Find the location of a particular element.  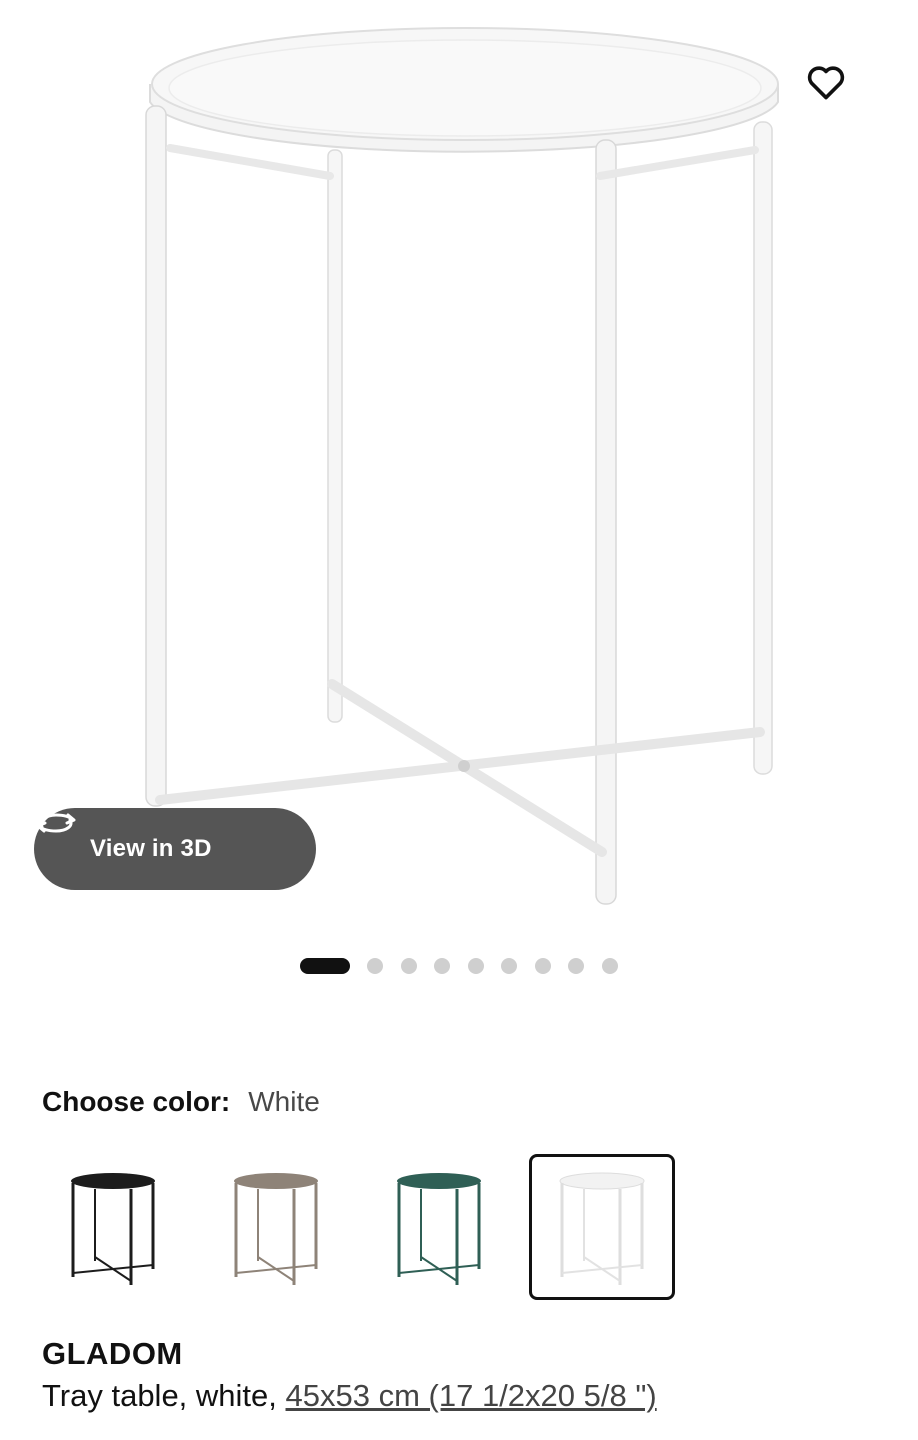

color-chooser: Choose color: White is located at coordinates (181, 1102).